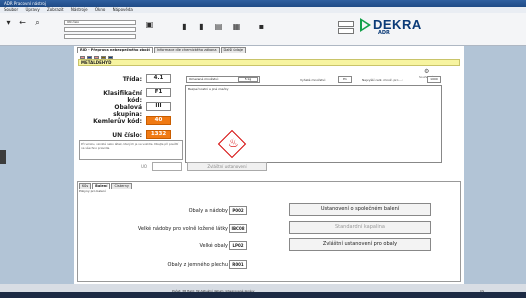 The image size is (526, 298). What do you see at coordinates (208, 89) in the screenshot?
I see `hazard-title: Bezpečnostní a jiné značky` at bounding box center [208, 89].